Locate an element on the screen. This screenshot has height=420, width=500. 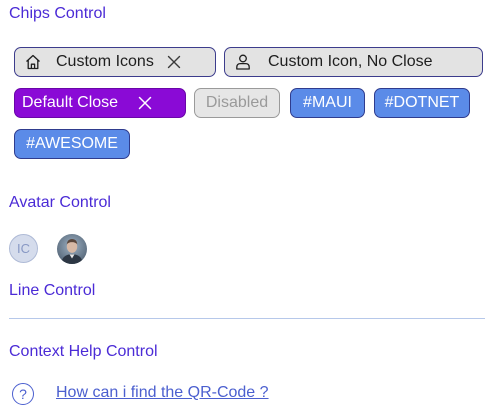
chips-control-title: Chips Control is located at coordinates (57, 13).